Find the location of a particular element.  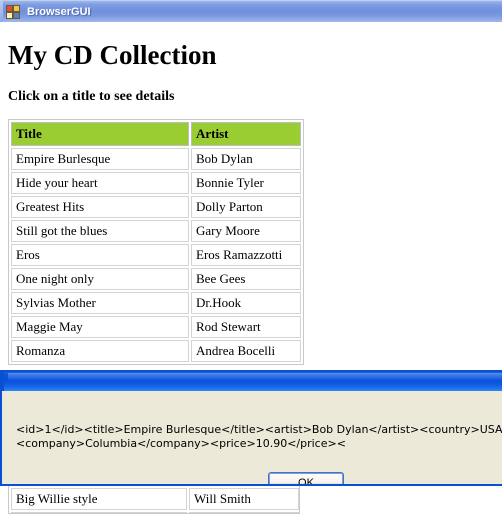

cell-artist: Dolly Parton is located at coordinates (246, 207).